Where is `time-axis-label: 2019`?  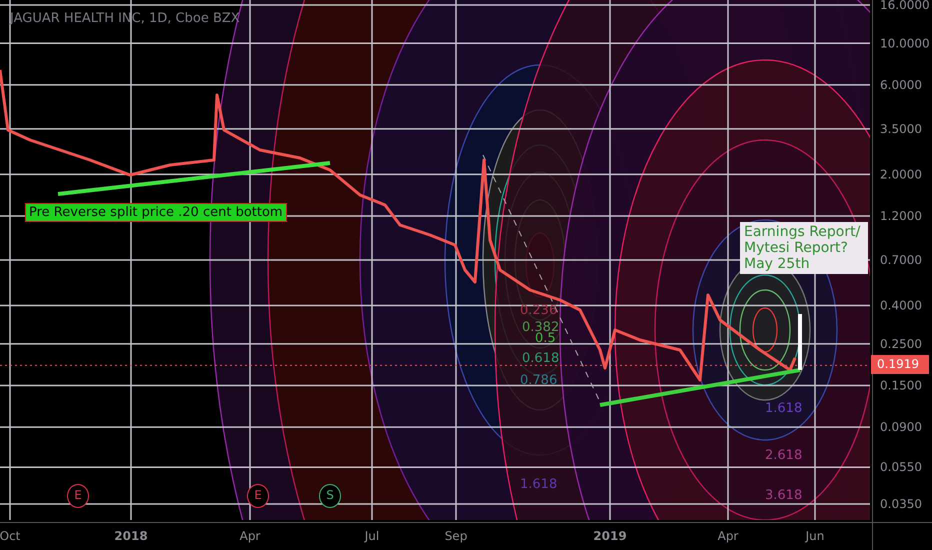
time-axis-label: 2019 is located at coordinates (610, 536).